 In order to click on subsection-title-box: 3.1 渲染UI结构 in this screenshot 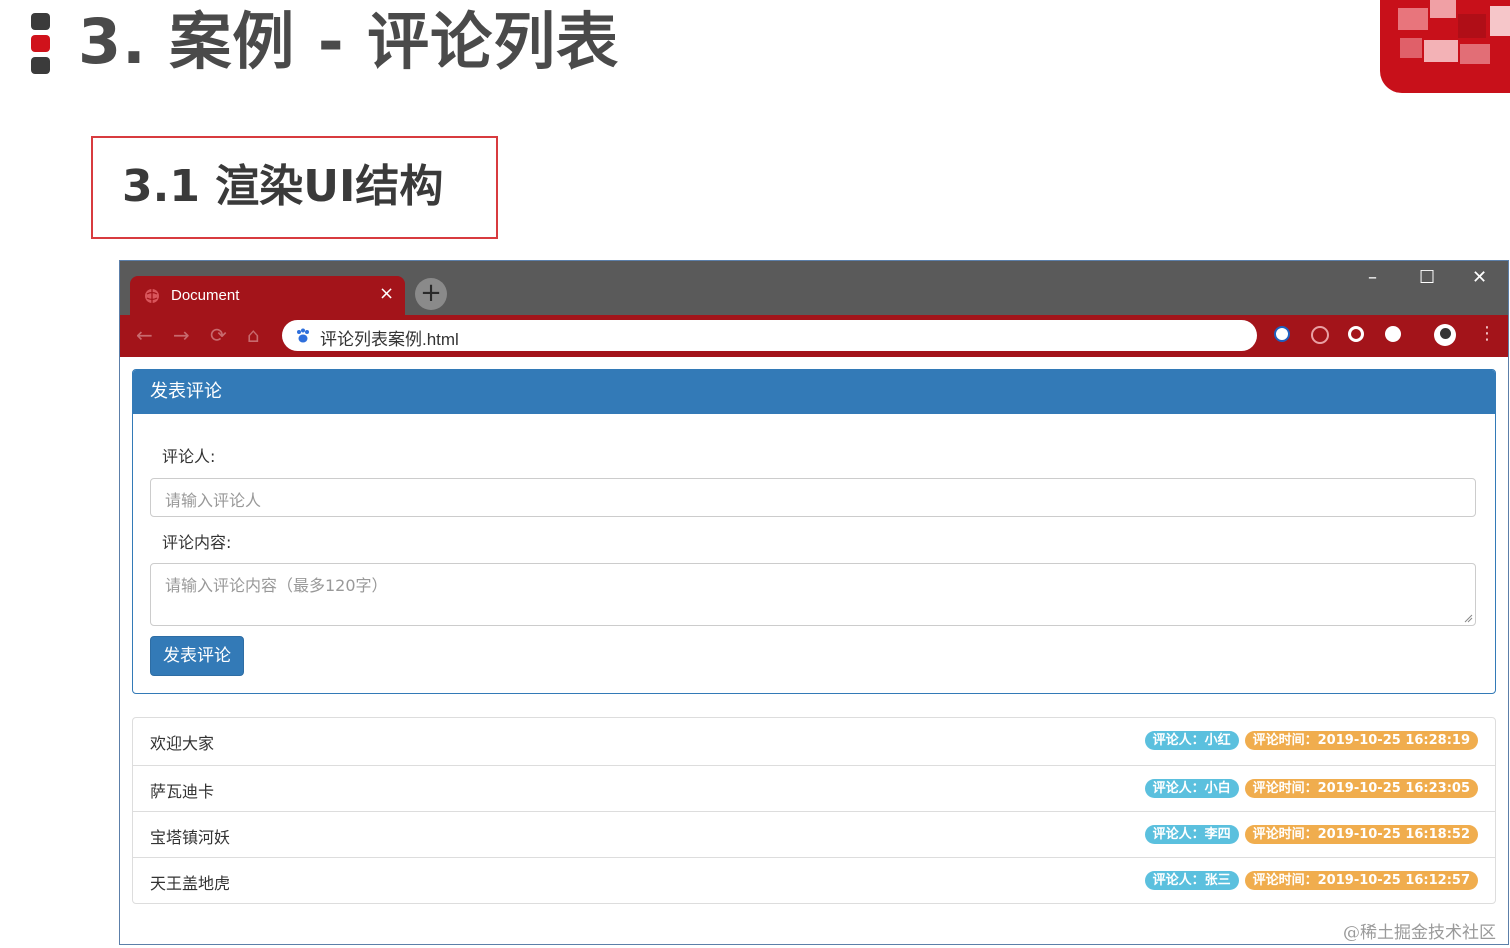, I will do `click(294, 187)`.